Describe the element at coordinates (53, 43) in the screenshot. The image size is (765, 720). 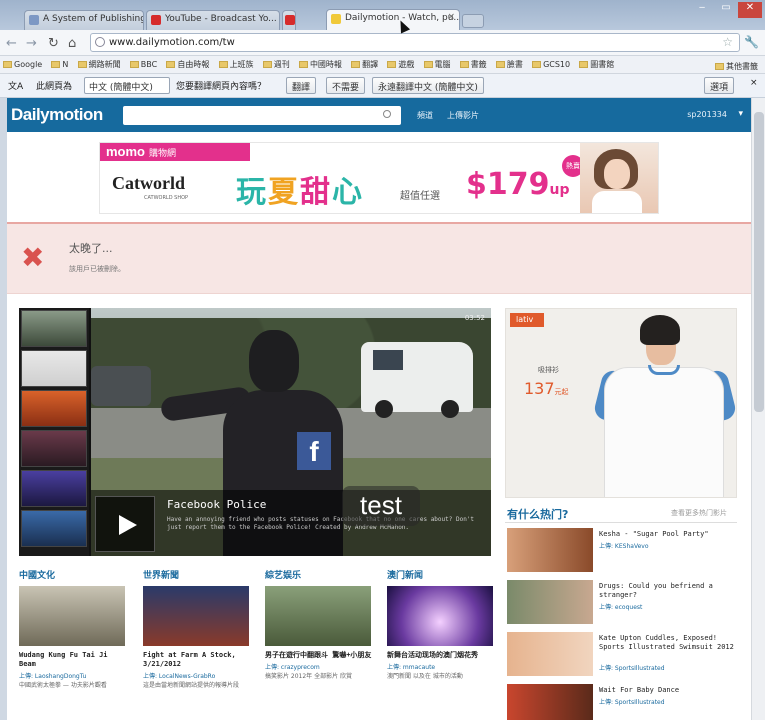
I see `reload-icon: ↻` at that location.